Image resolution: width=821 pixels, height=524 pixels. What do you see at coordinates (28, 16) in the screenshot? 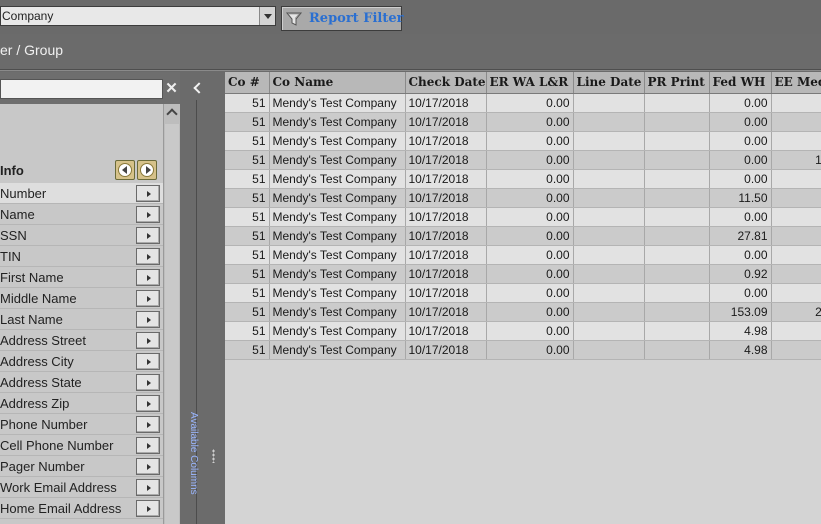
I see `company-select-value: Company` at bounding box center [28, 16].